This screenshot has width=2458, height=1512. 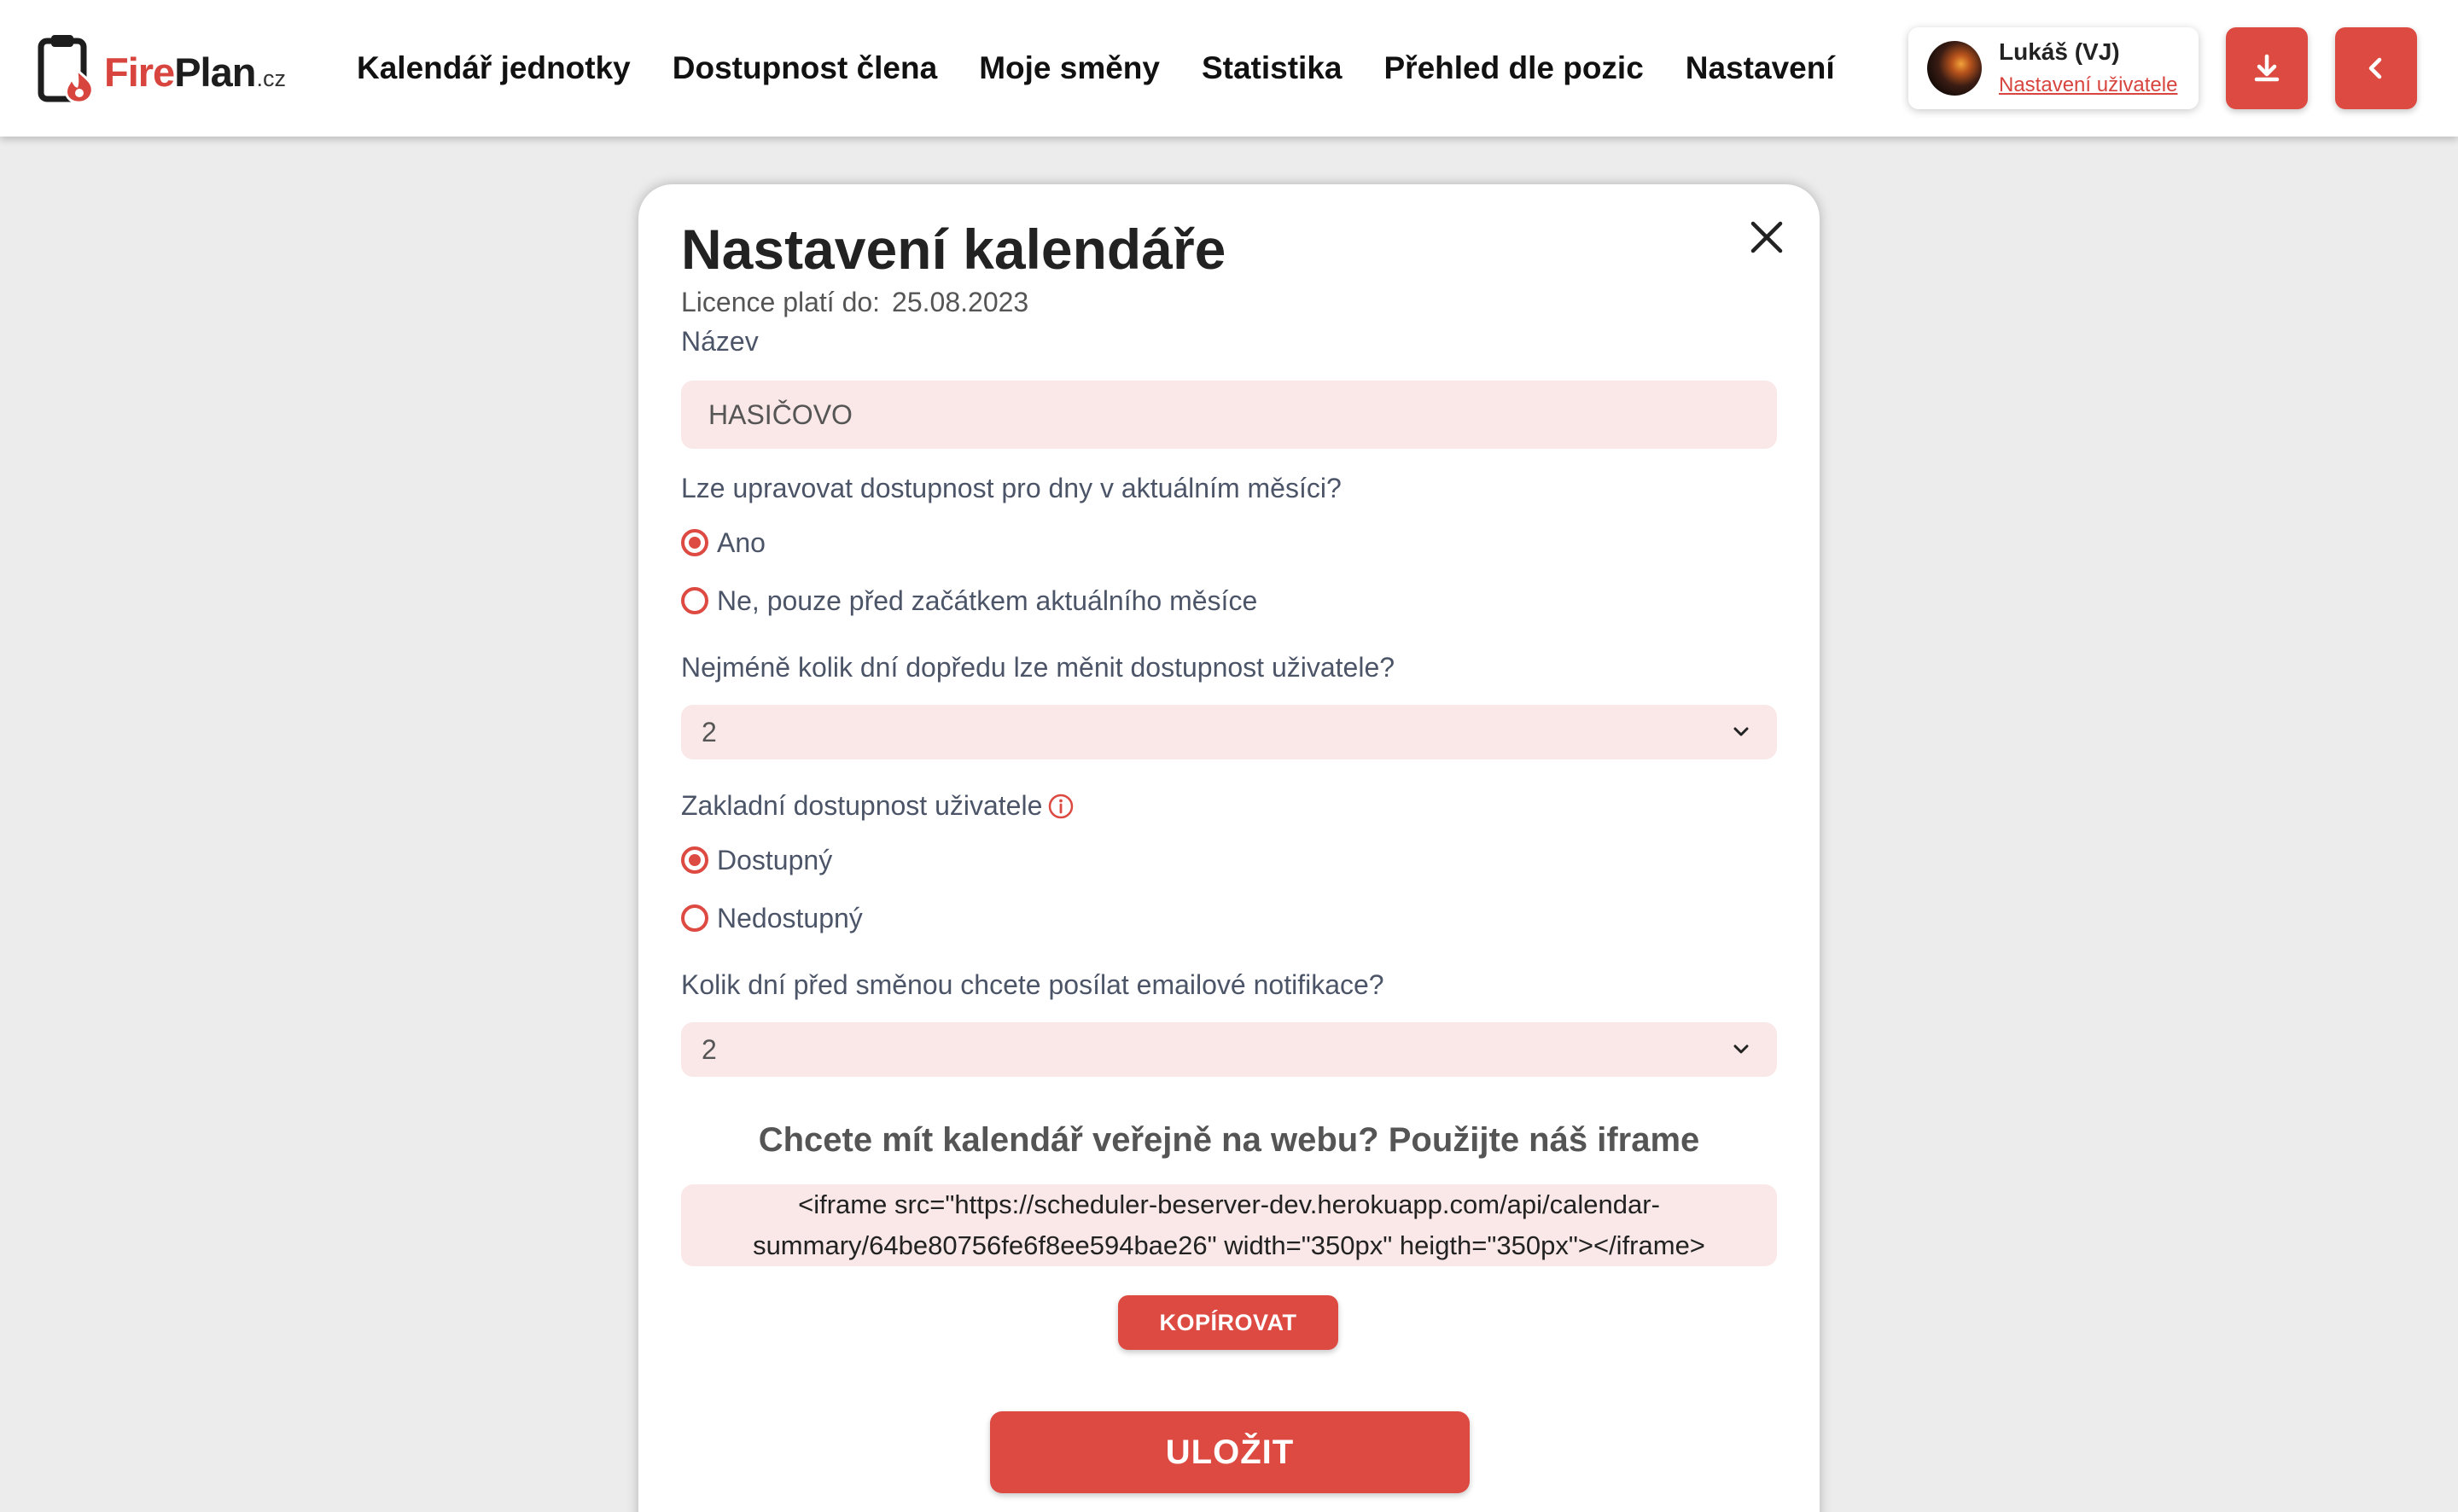 I want to click on radio-option-yes: Ano, so click(x=723, y=543).